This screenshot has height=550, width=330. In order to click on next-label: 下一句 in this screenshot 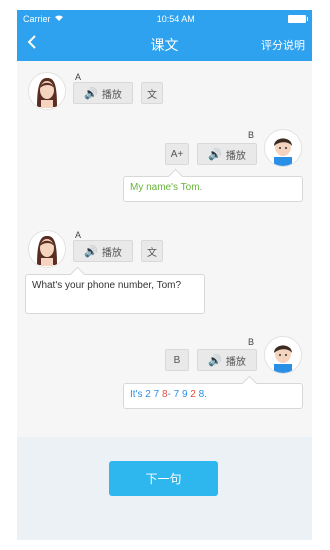, I will do `click(163, 479)`.